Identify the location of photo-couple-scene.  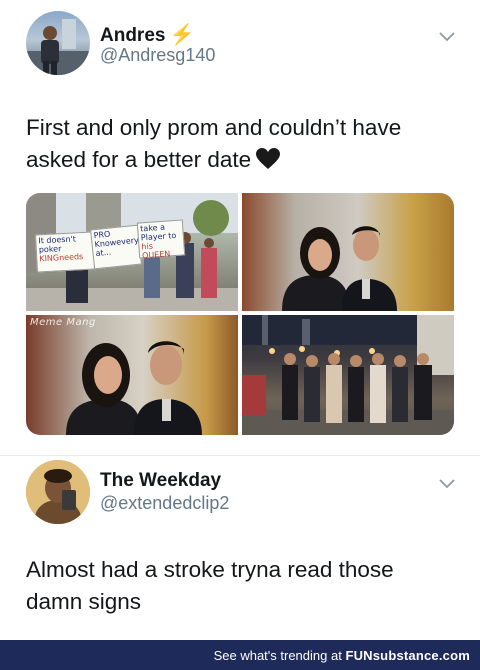
(339, 268).